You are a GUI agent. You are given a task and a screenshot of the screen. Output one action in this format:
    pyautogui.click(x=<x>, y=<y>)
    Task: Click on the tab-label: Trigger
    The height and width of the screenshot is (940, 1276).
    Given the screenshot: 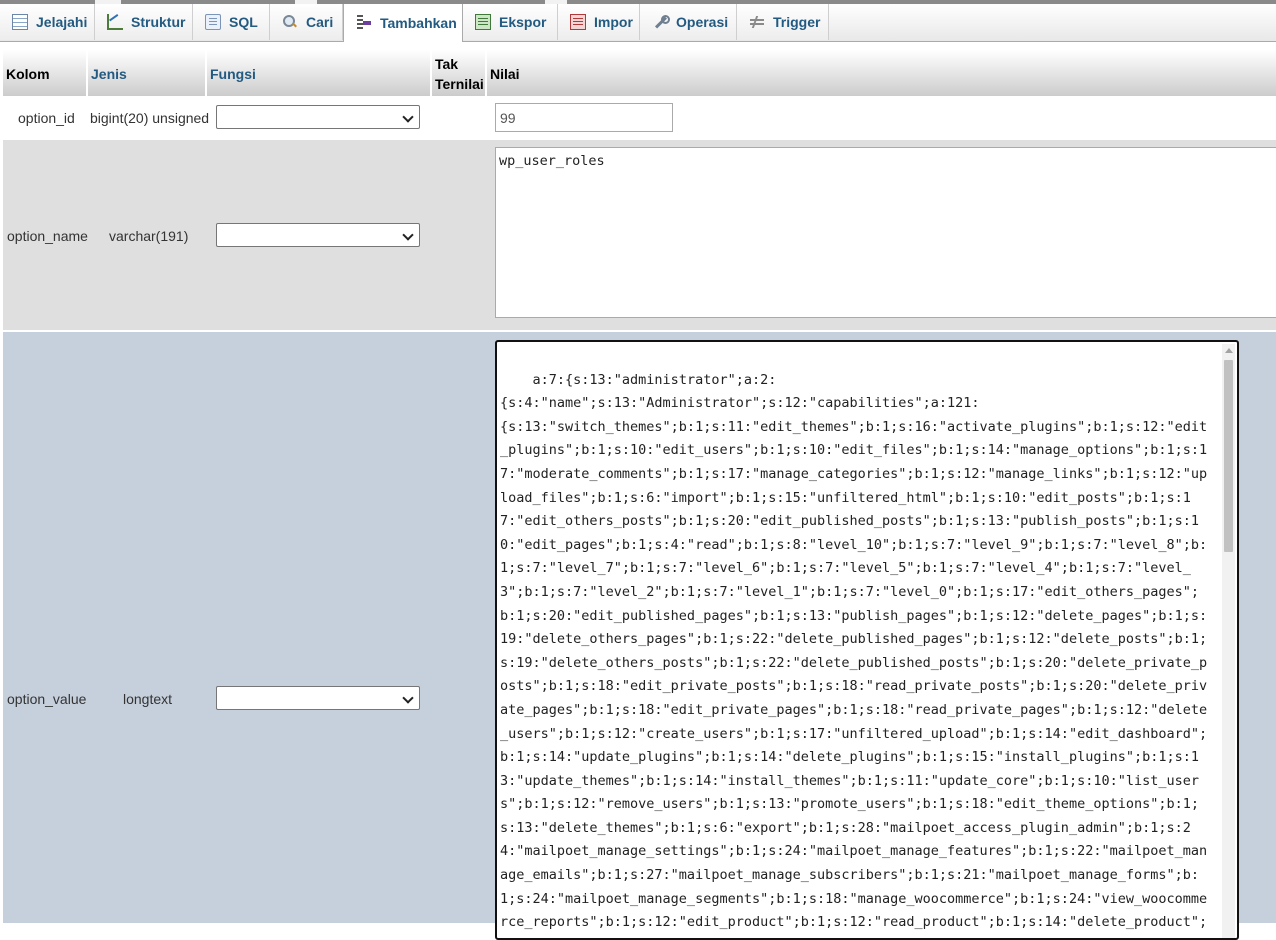 What is the action you would take?
    pyautogui.click(x=797, y=22)
    